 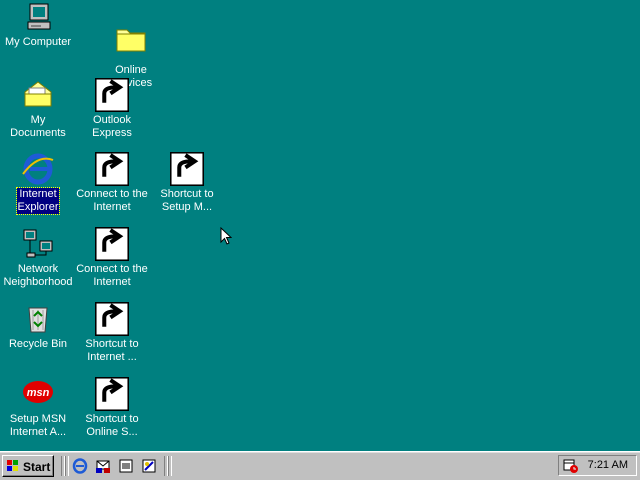 What do you see at coordinates (38, 42) in the screenshot?
I see `icon-label: My Computer` at bounding box center [38, 42].